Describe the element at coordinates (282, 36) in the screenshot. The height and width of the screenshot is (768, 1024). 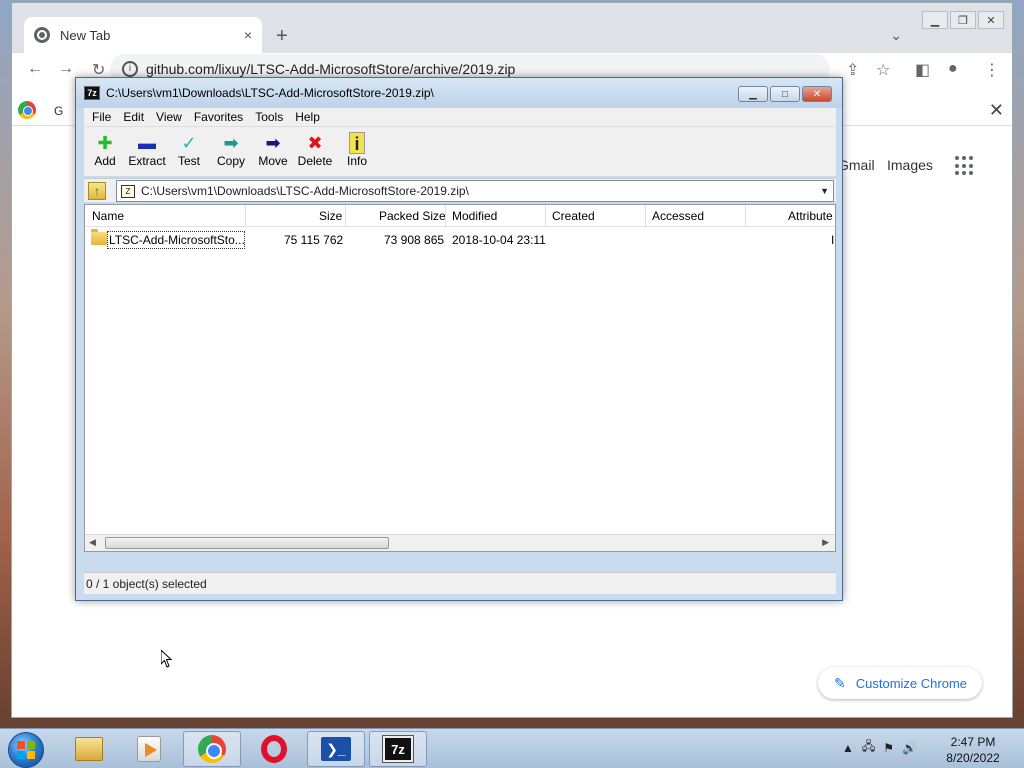
I see `new-tab-button: +` at that location.